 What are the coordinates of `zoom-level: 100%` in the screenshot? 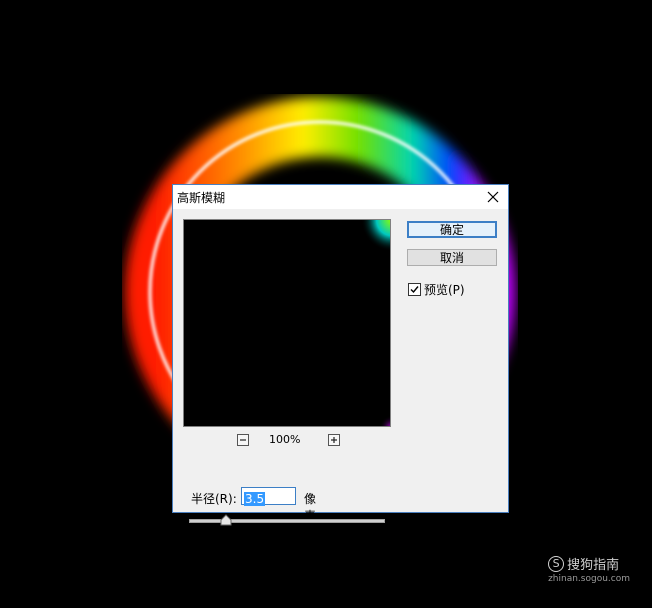 It's located at (285, 439).